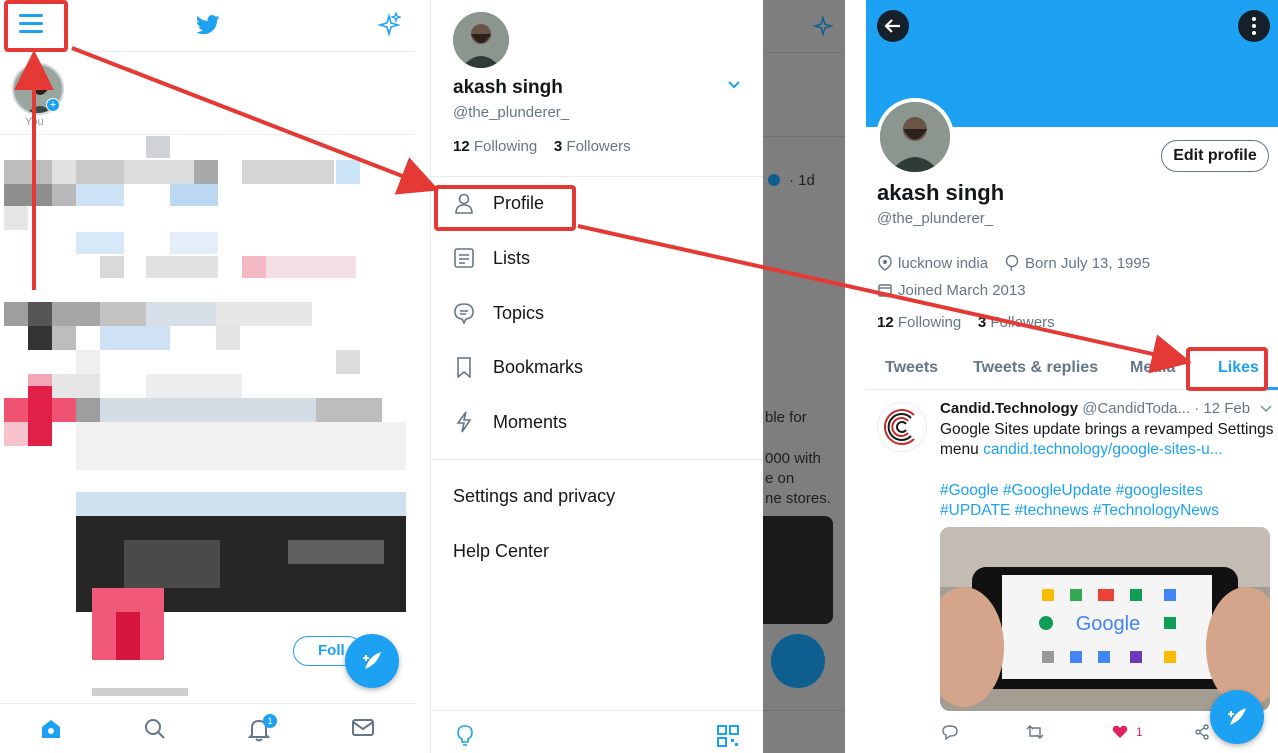  Describe the element at coordinates (802, 180) in the screenshot. I see `overlay-time: · 1d` at that location.